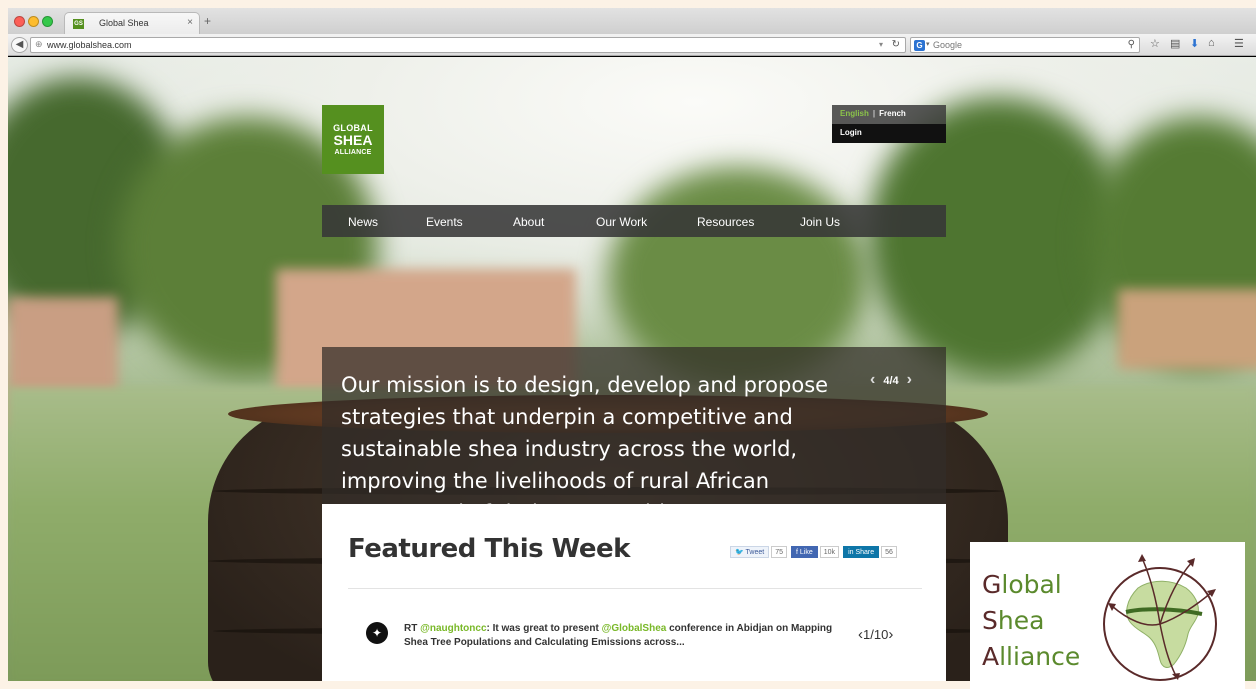  Describe the element at coordinates (890, 634) in the screenshot. I see `tweet-next-icon: ›` at that location.